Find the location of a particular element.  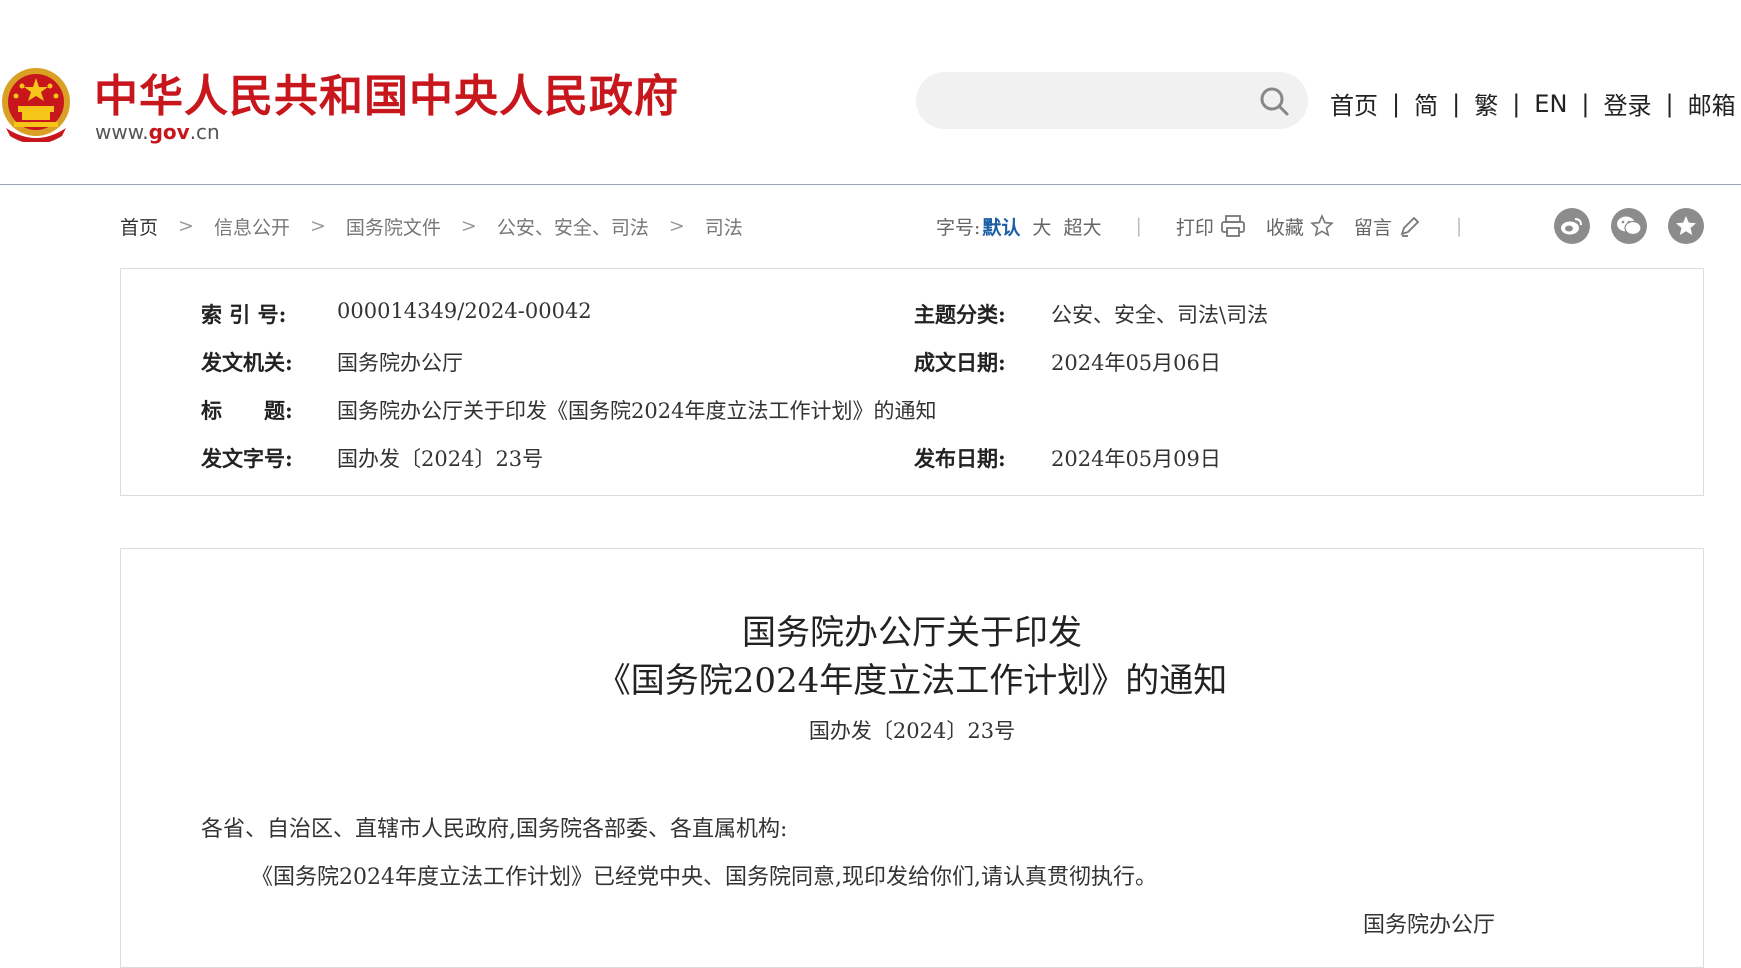

index-number-value: 000014349/2024-00042 is located at coordinates (464, 311).